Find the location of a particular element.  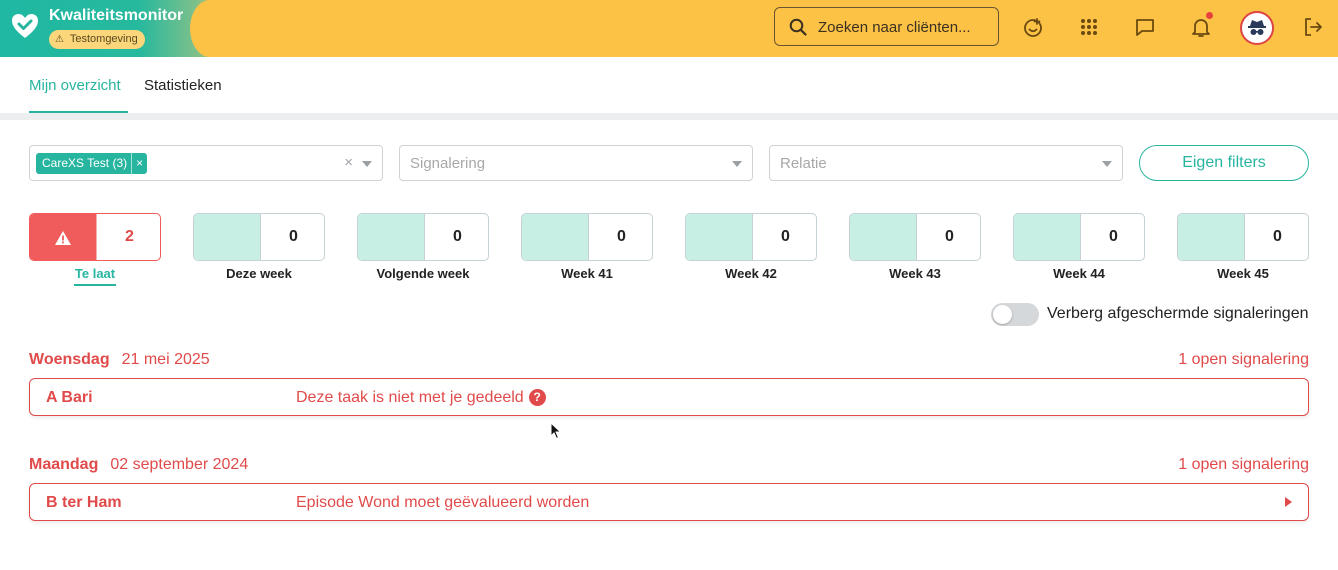

brand-curve is located at coordinates (220, 28).